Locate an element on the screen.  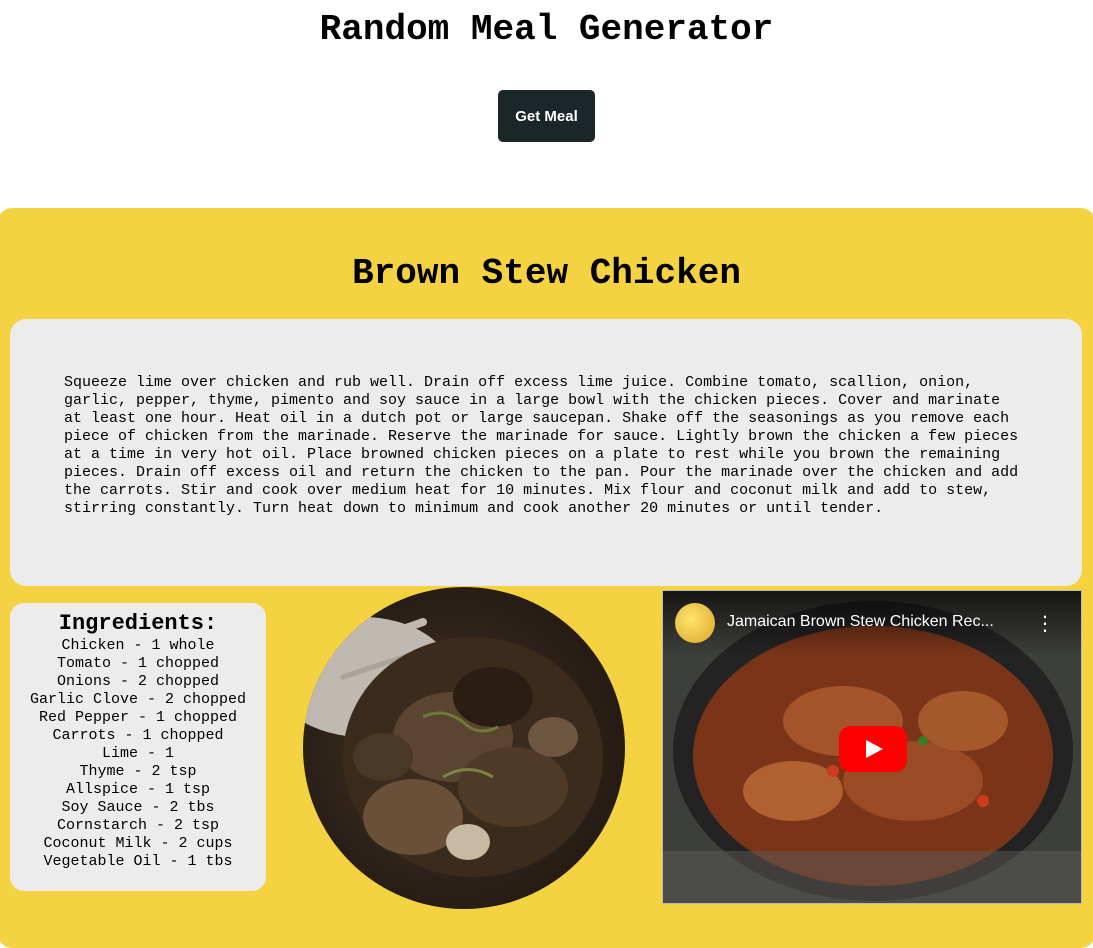
ingredient-item: Vegetable Oil - 1 tbs is located at coordinates (138, 861).